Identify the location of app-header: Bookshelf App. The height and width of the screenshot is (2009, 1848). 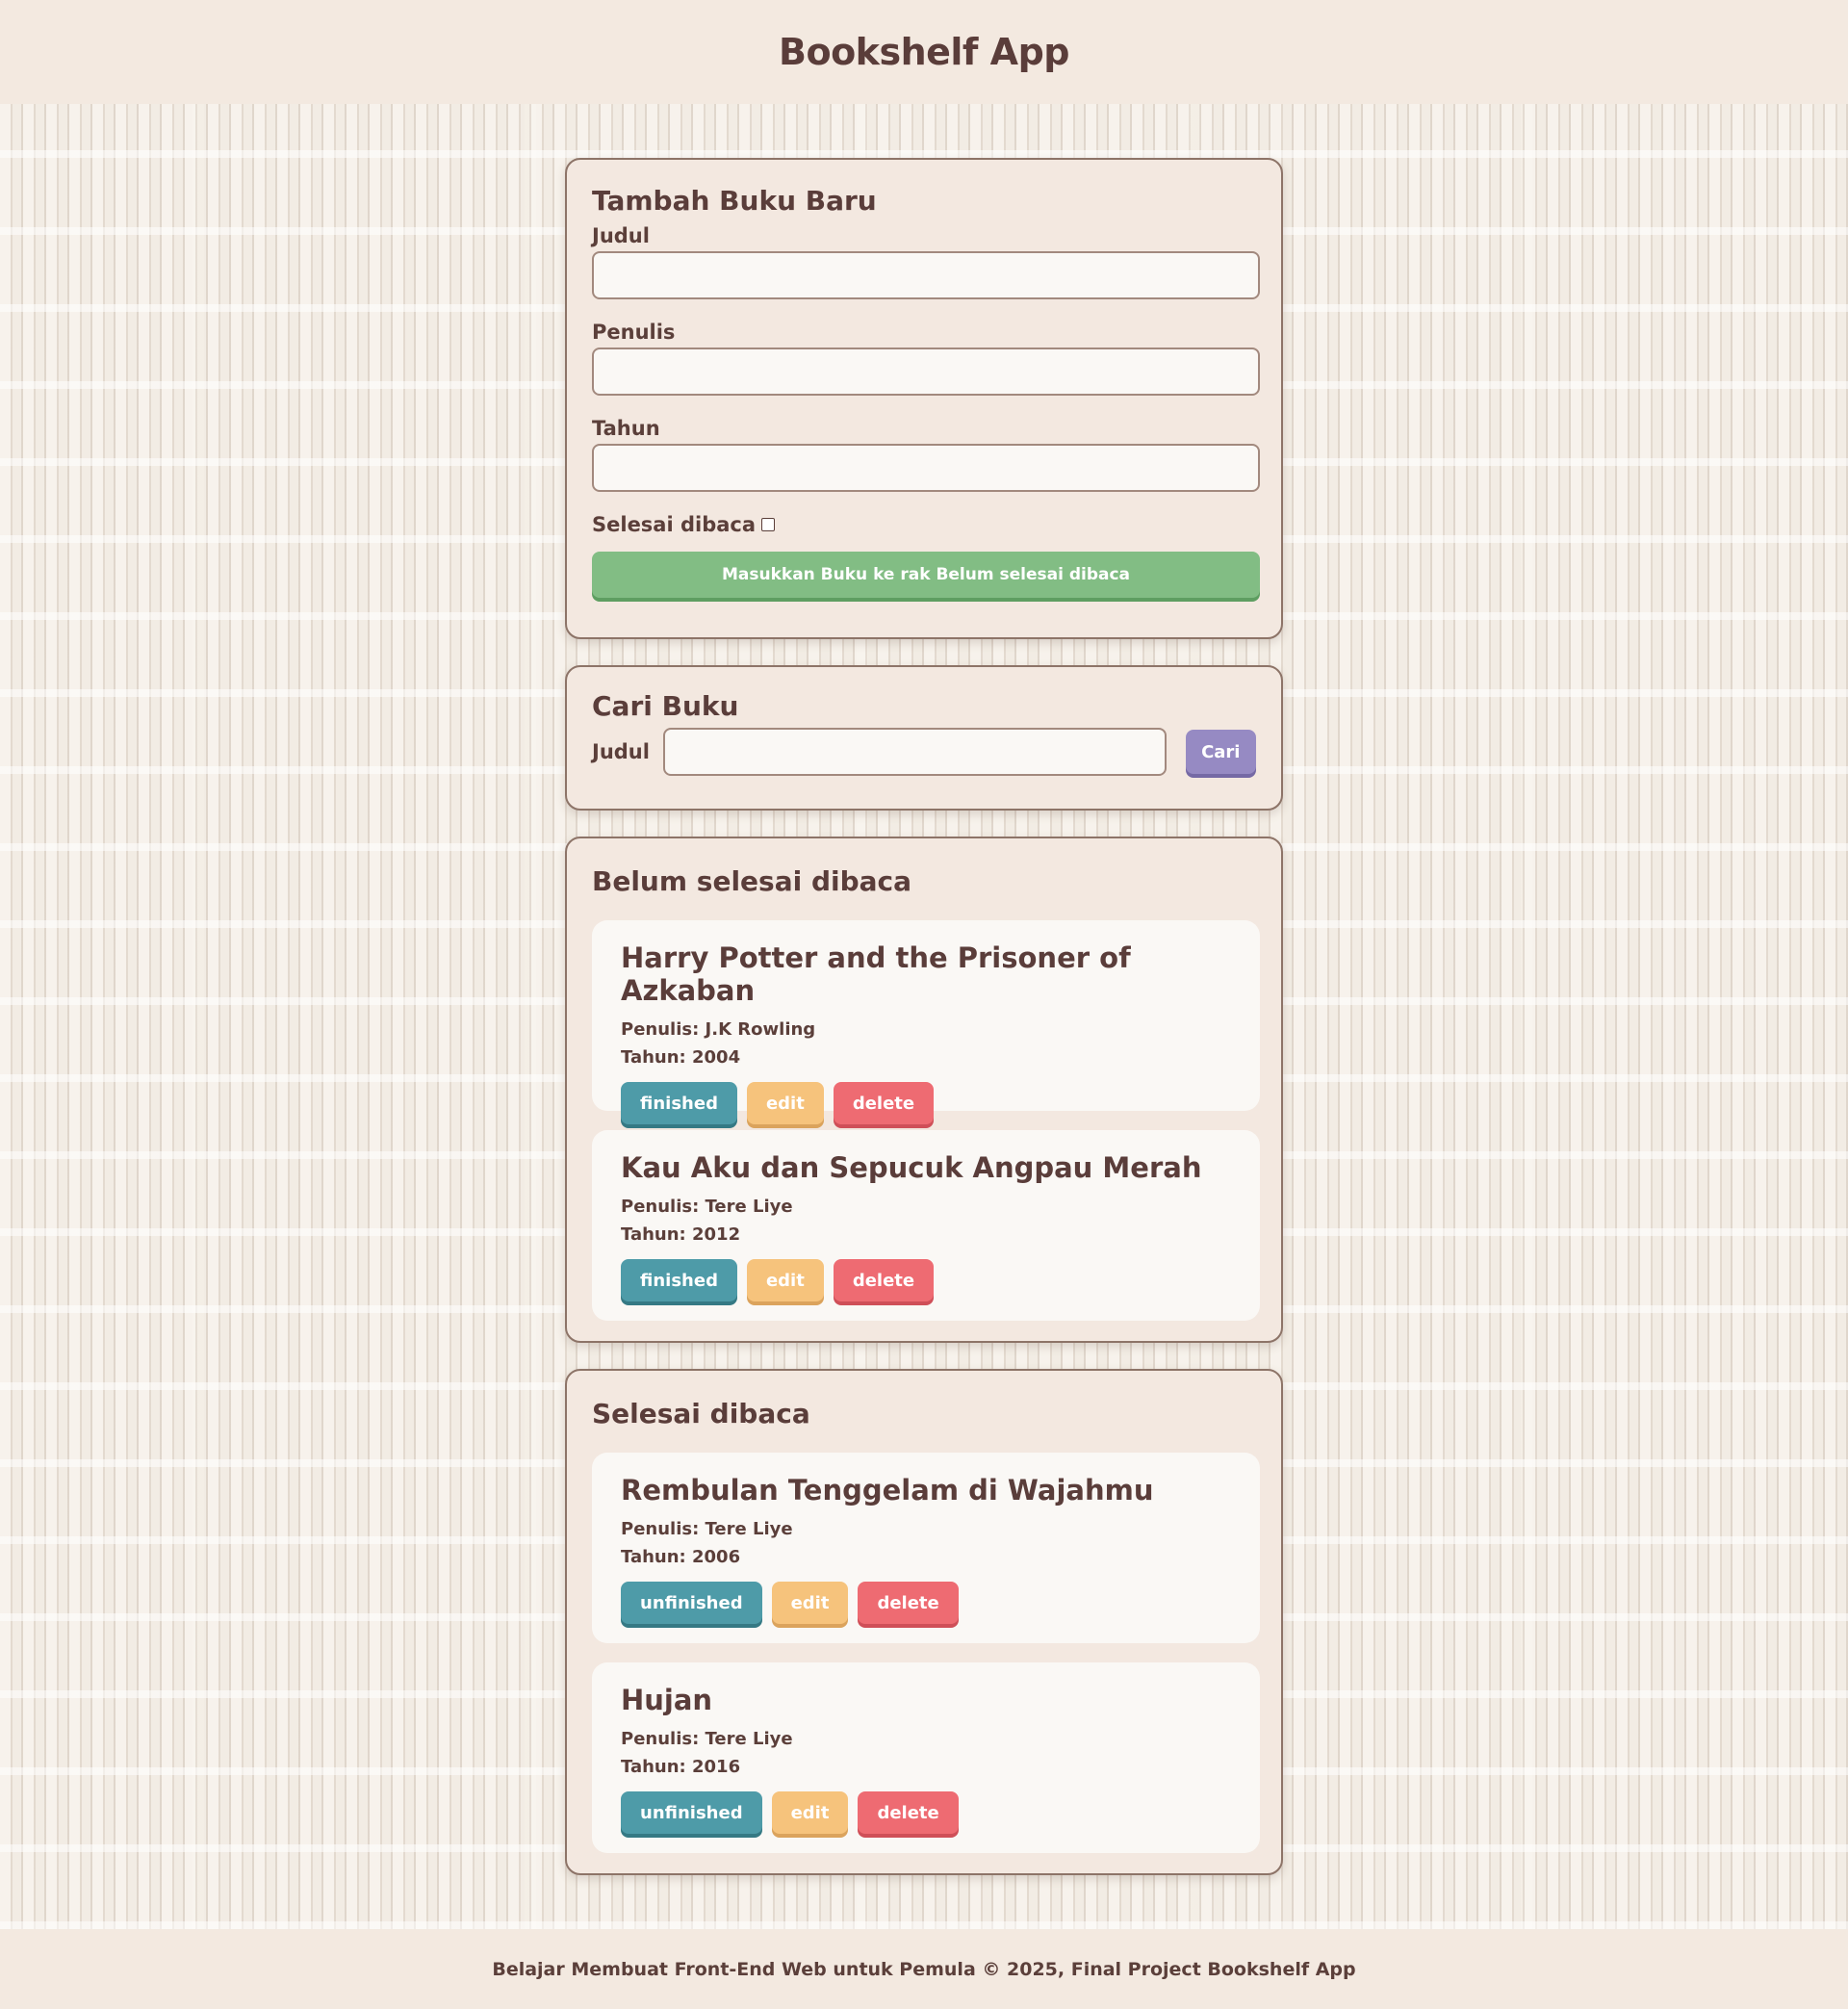
(924, 52).